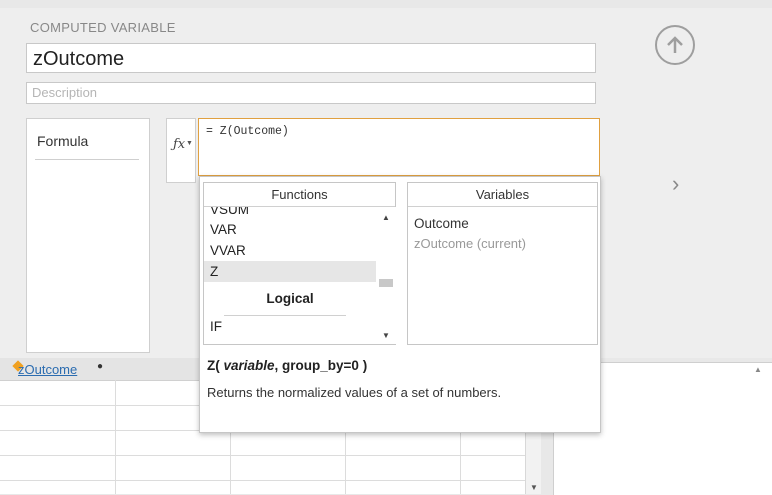 The height and width of the screenshot is (495, 772). Describe the element at coordinates (502, 224) in the screenshot. I see `list-item: Outcome` at that location.